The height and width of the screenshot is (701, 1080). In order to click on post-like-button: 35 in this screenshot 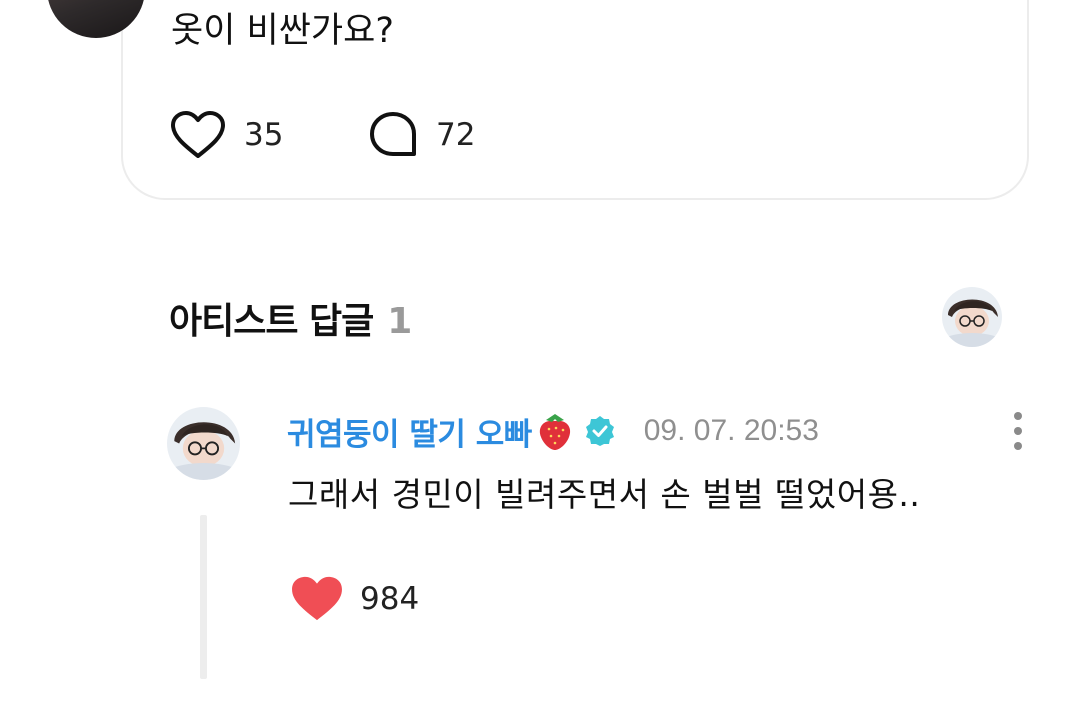, I will do `click(226, 135)`.